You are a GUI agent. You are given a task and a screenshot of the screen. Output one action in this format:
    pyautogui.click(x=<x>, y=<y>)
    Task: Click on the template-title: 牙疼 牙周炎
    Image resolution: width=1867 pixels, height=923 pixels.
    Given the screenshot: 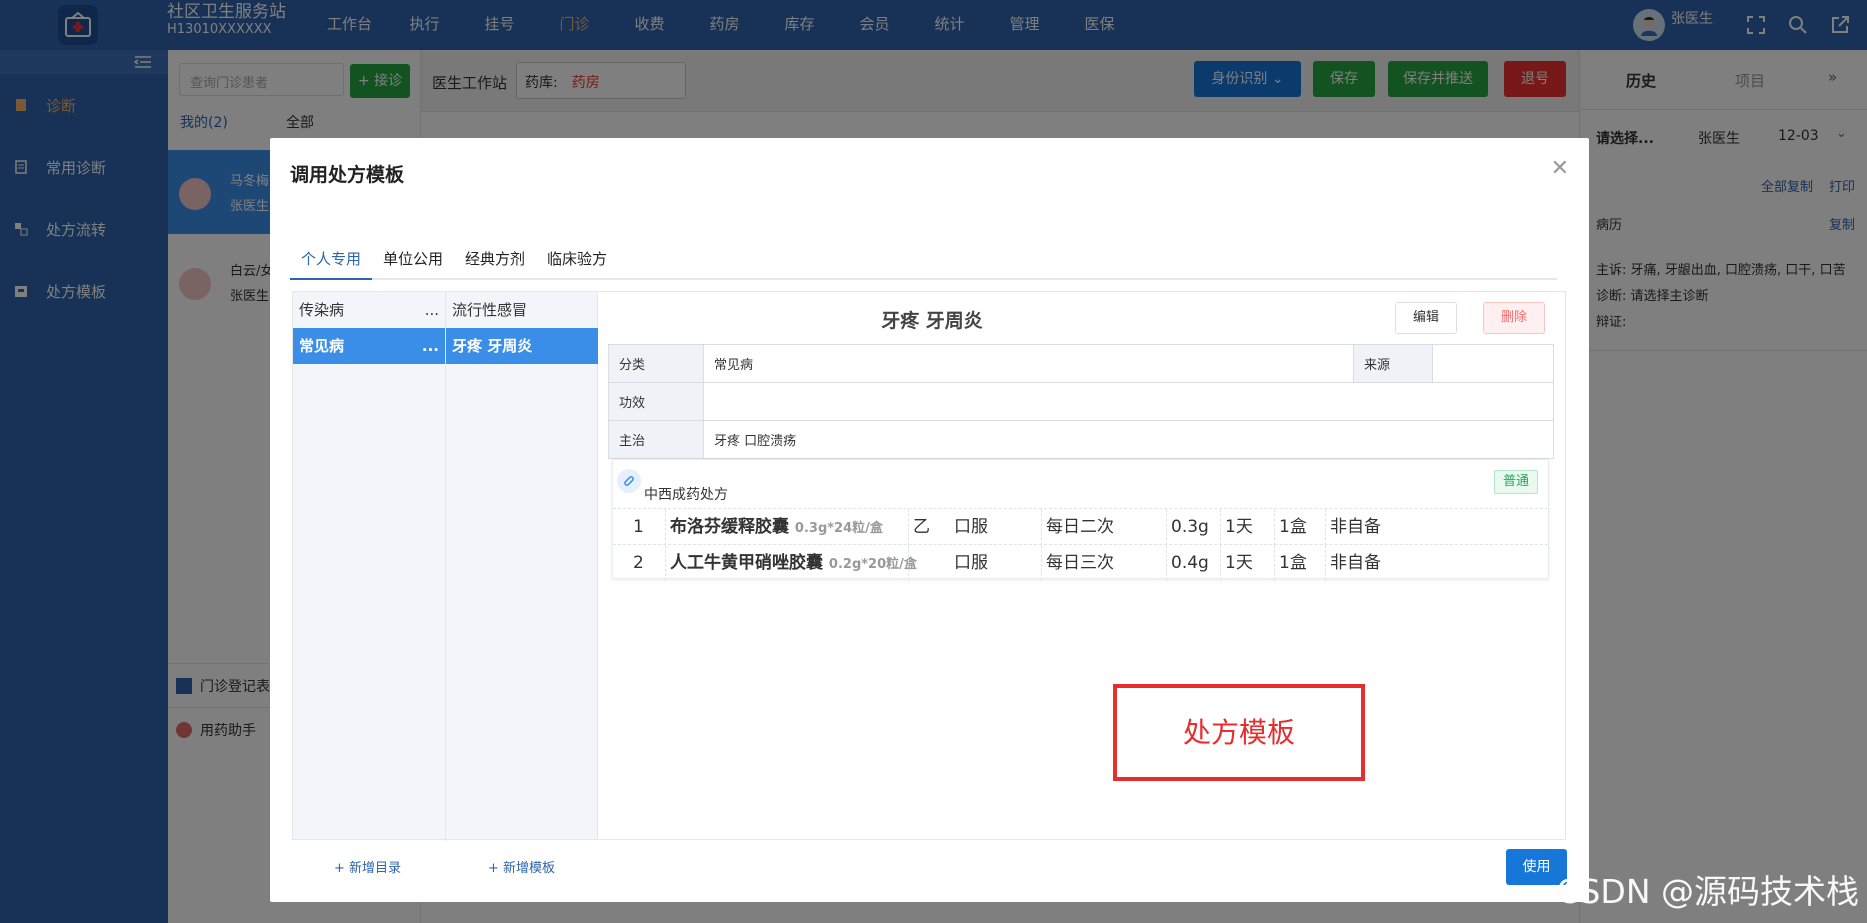 What is the action you would take?
    pyautogui.click(x=932, y=321)
    